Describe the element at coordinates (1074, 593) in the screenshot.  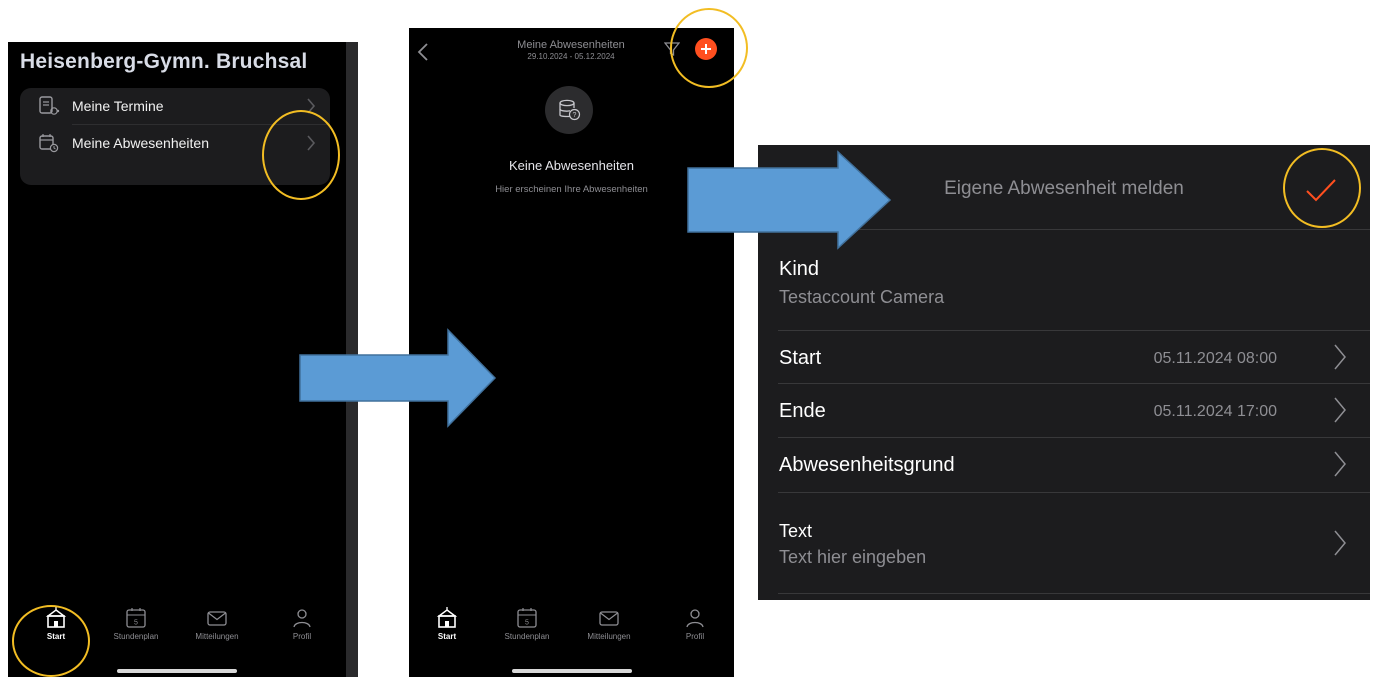
I see `divider` at that location.